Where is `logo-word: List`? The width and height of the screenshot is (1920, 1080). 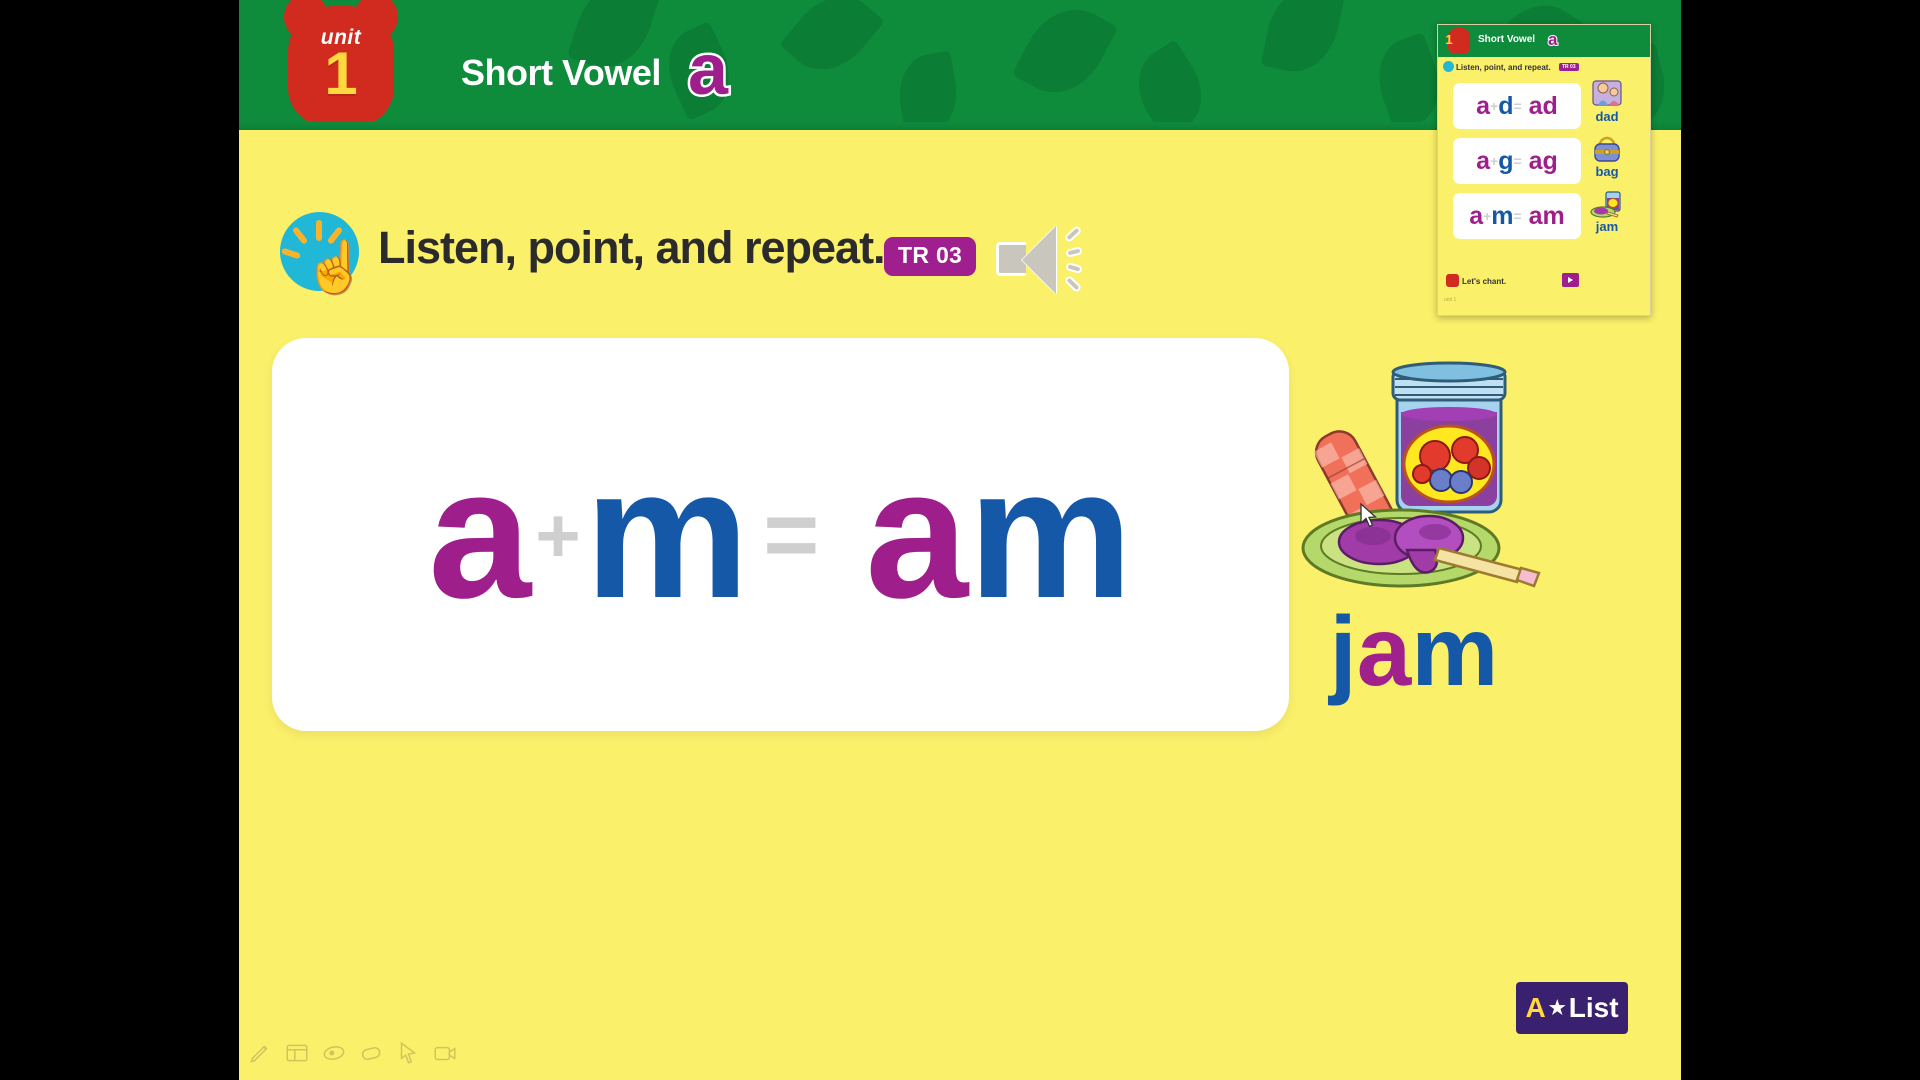 logo-word: List is located at coordinates (1593, 1007).